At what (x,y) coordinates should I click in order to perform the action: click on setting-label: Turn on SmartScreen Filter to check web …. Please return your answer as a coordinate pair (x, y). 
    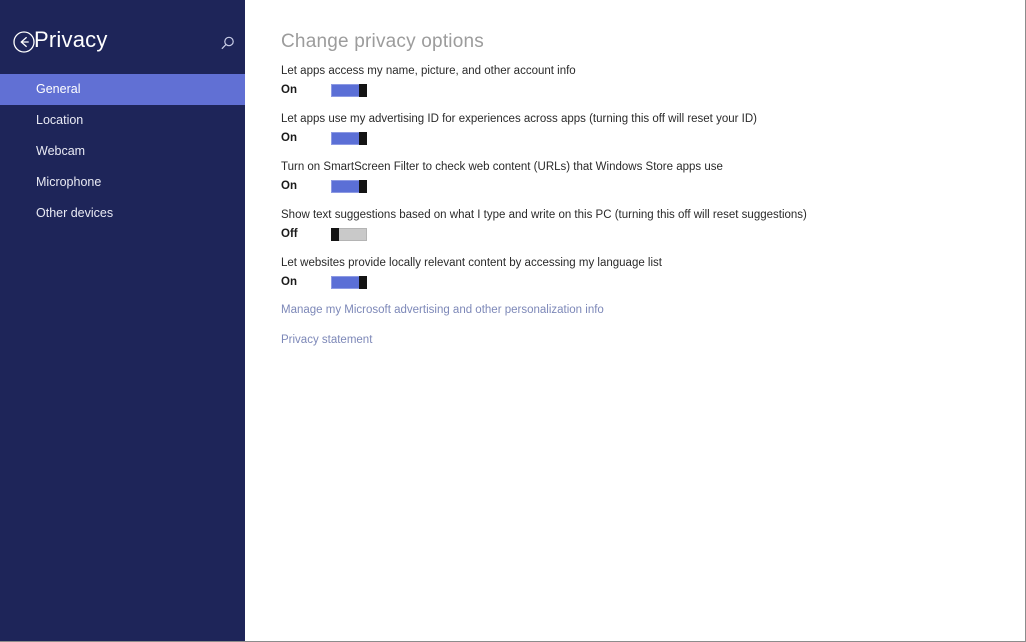
    Looking at the image, I should click on (502, 167).